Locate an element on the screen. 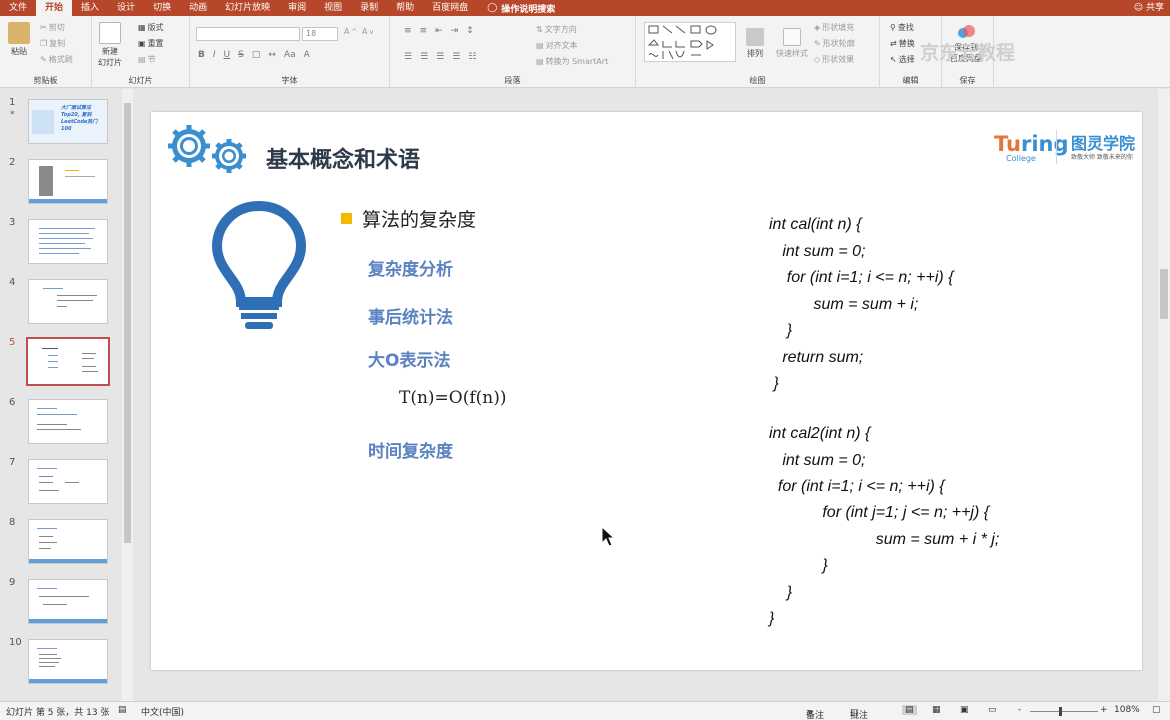  section-button: ▤ 节 is located at coordinates (147, 59).